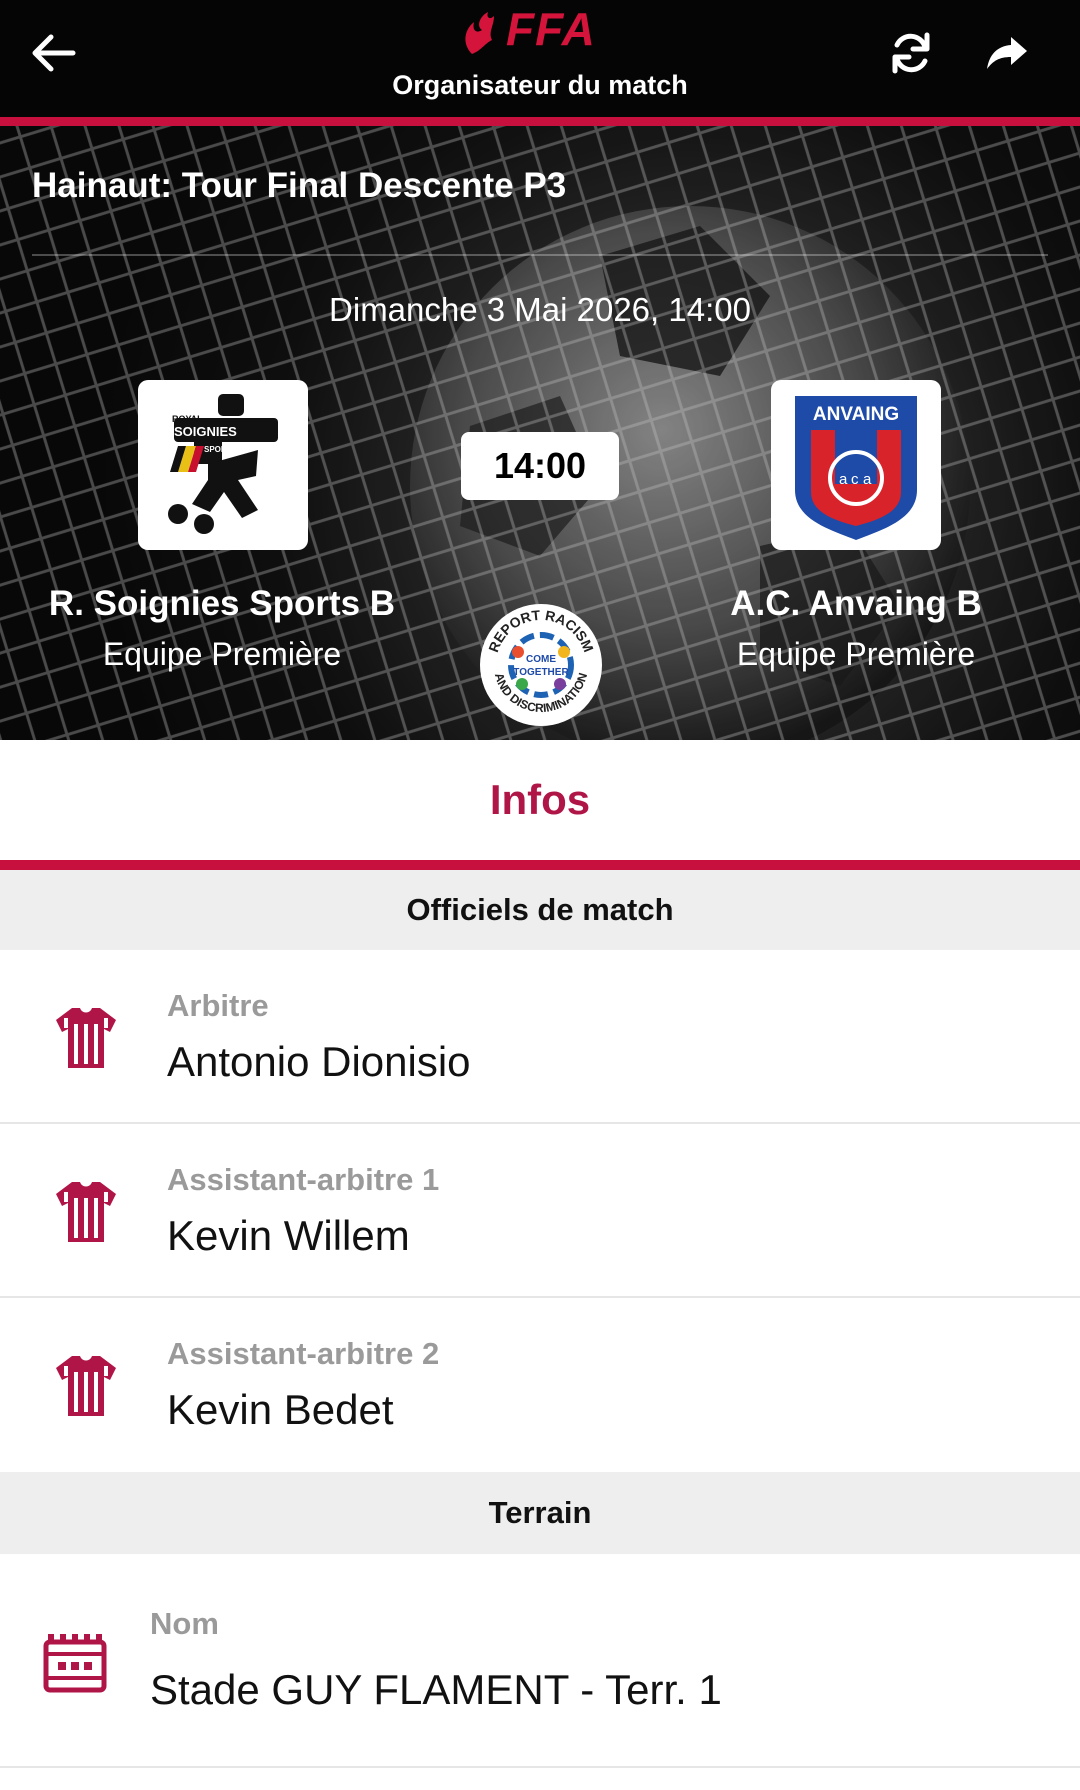 Image resolution: width=1080 pixels, height=1790 pixels. What do you see at coordinates (855, 479) in the screenshot?
I see `svg-text: c` at bounding box center [855, 479].